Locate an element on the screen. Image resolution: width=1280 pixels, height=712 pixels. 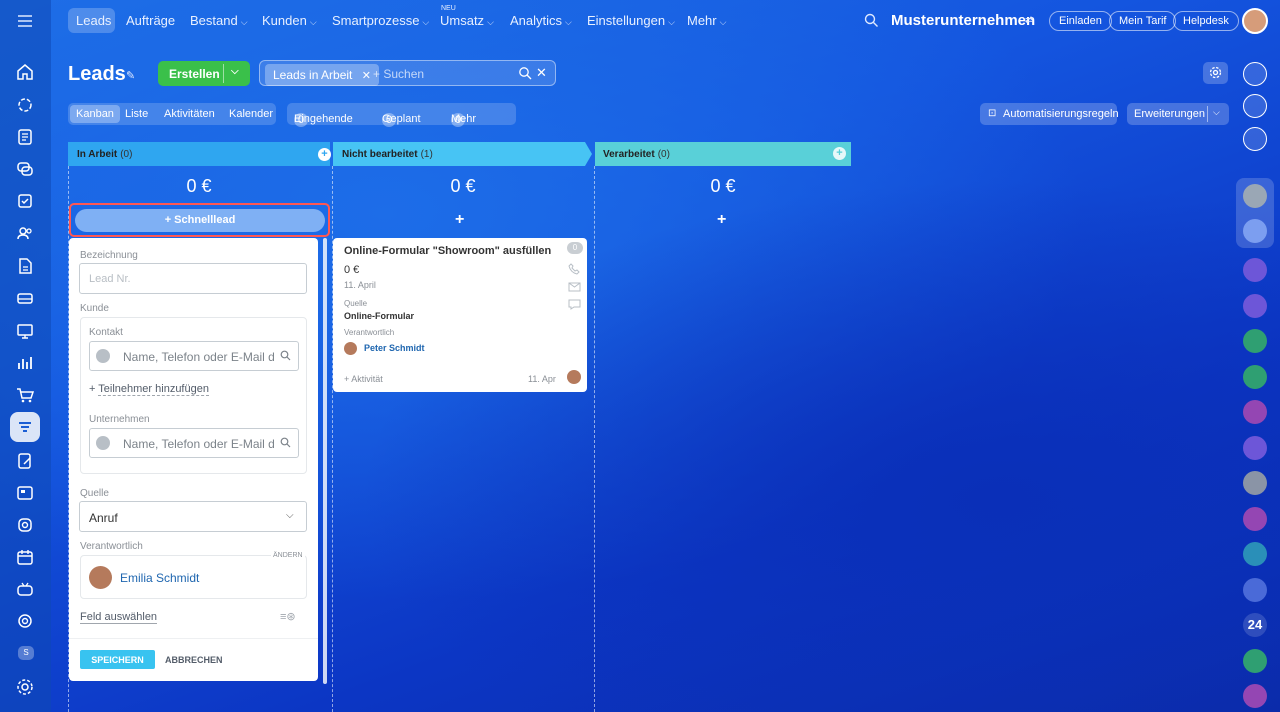
contacts-icon is located at coordinates (25, 233).